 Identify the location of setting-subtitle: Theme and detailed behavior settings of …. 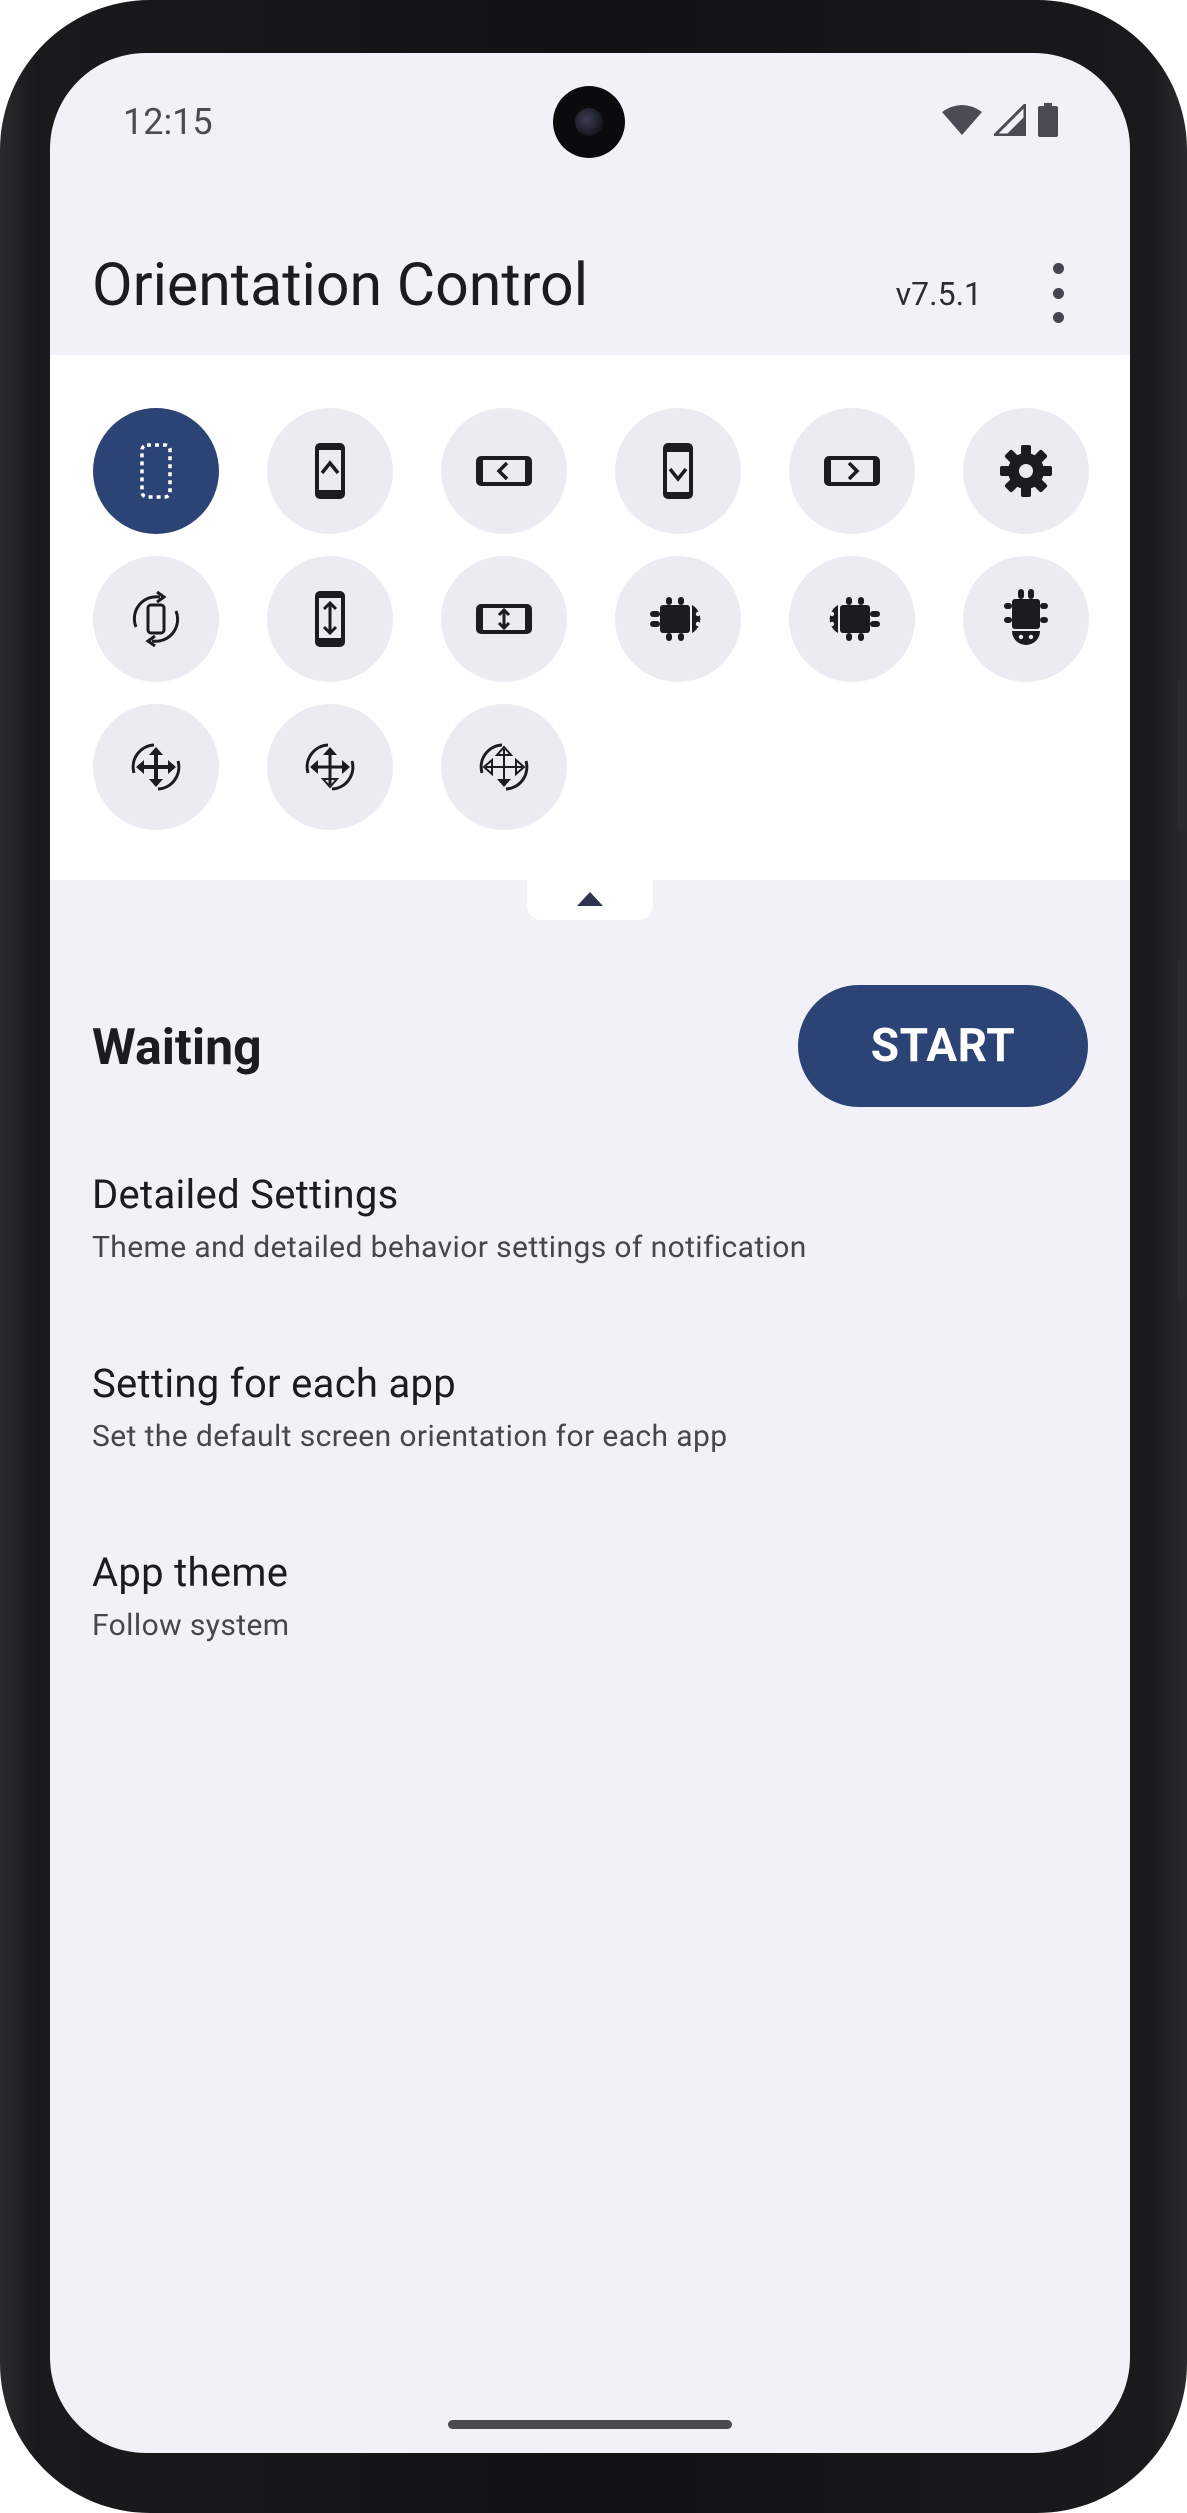
(449, 1247).